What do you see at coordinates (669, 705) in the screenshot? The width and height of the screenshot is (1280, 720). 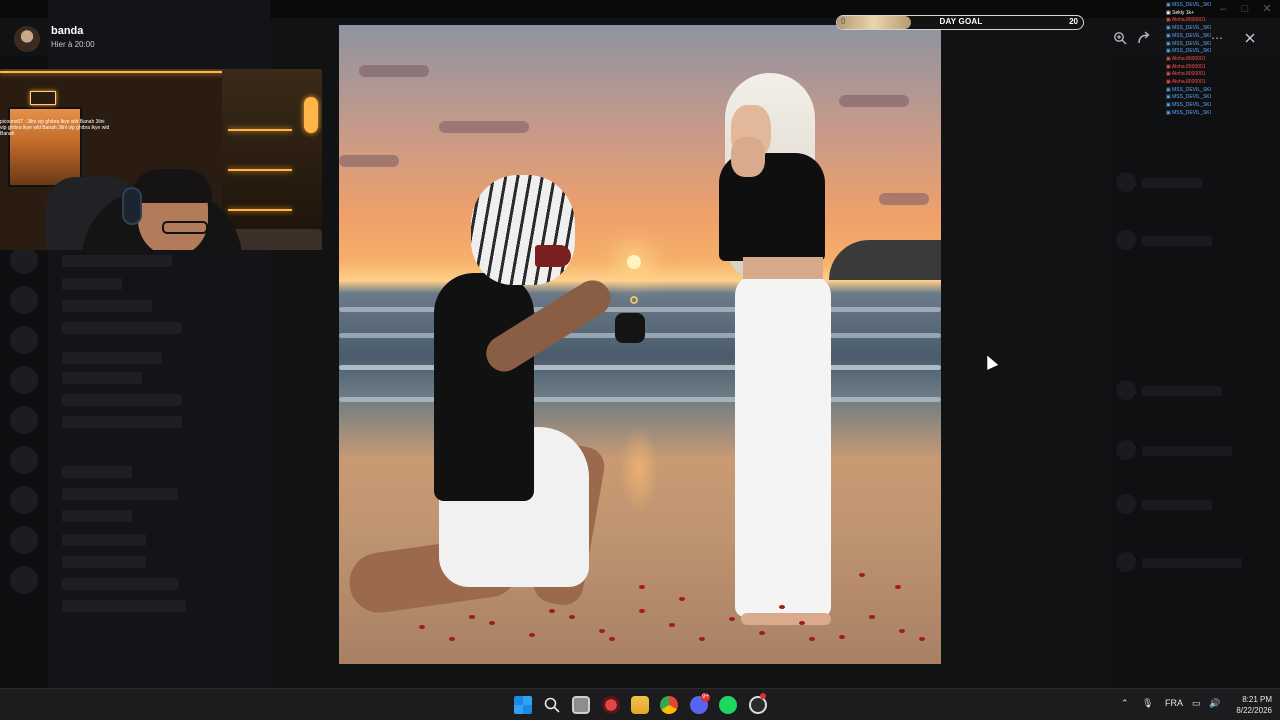 I see `chrome-icon` at bounding box center [669, 705].